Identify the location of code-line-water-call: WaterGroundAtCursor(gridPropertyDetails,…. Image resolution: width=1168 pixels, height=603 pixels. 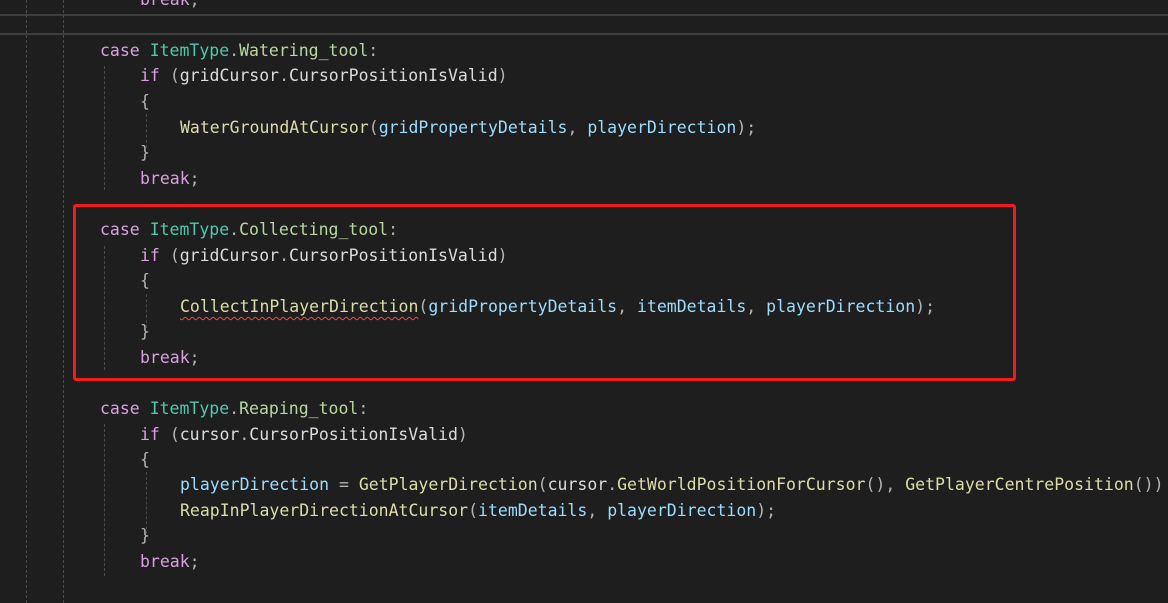
(468, 127).